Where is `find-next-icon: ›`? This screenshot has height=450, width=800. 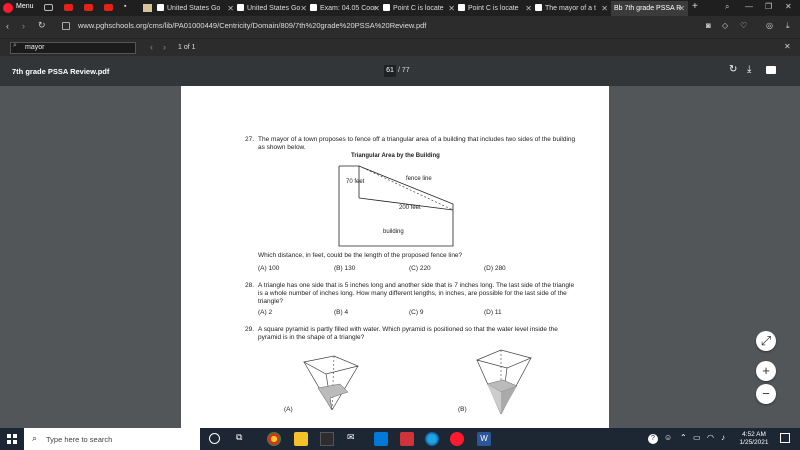
find-next-icon: › is located at coordinates (164, 47).